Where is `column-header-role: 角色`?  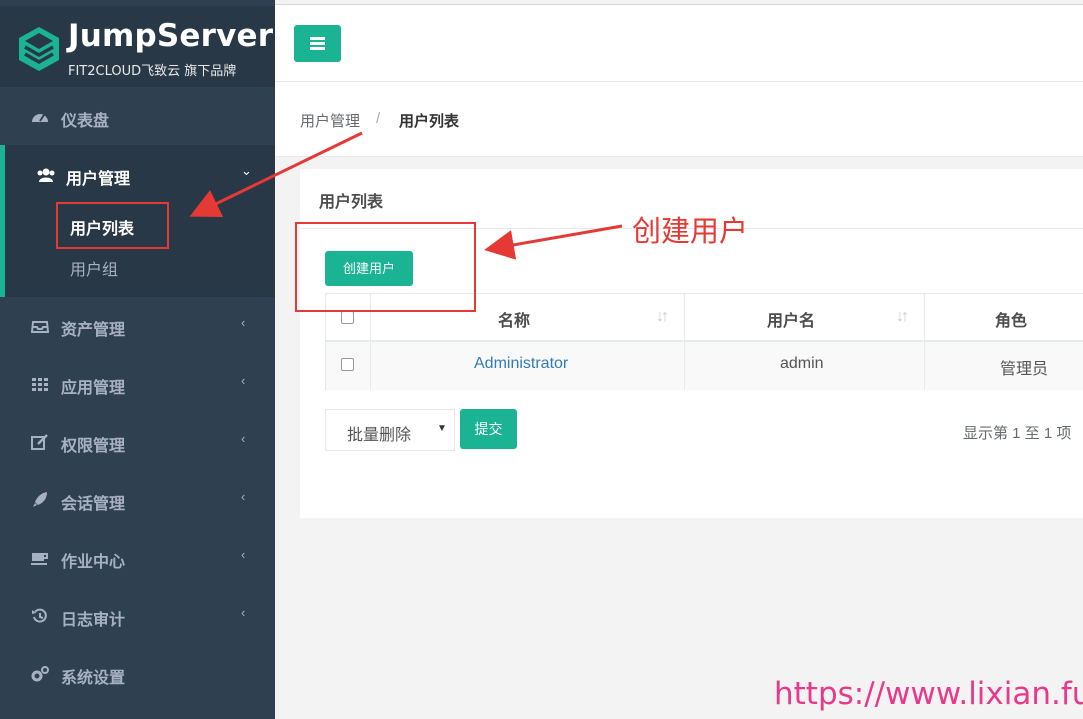 column-header-role: 角色 is located at coordinates (1011, 319).